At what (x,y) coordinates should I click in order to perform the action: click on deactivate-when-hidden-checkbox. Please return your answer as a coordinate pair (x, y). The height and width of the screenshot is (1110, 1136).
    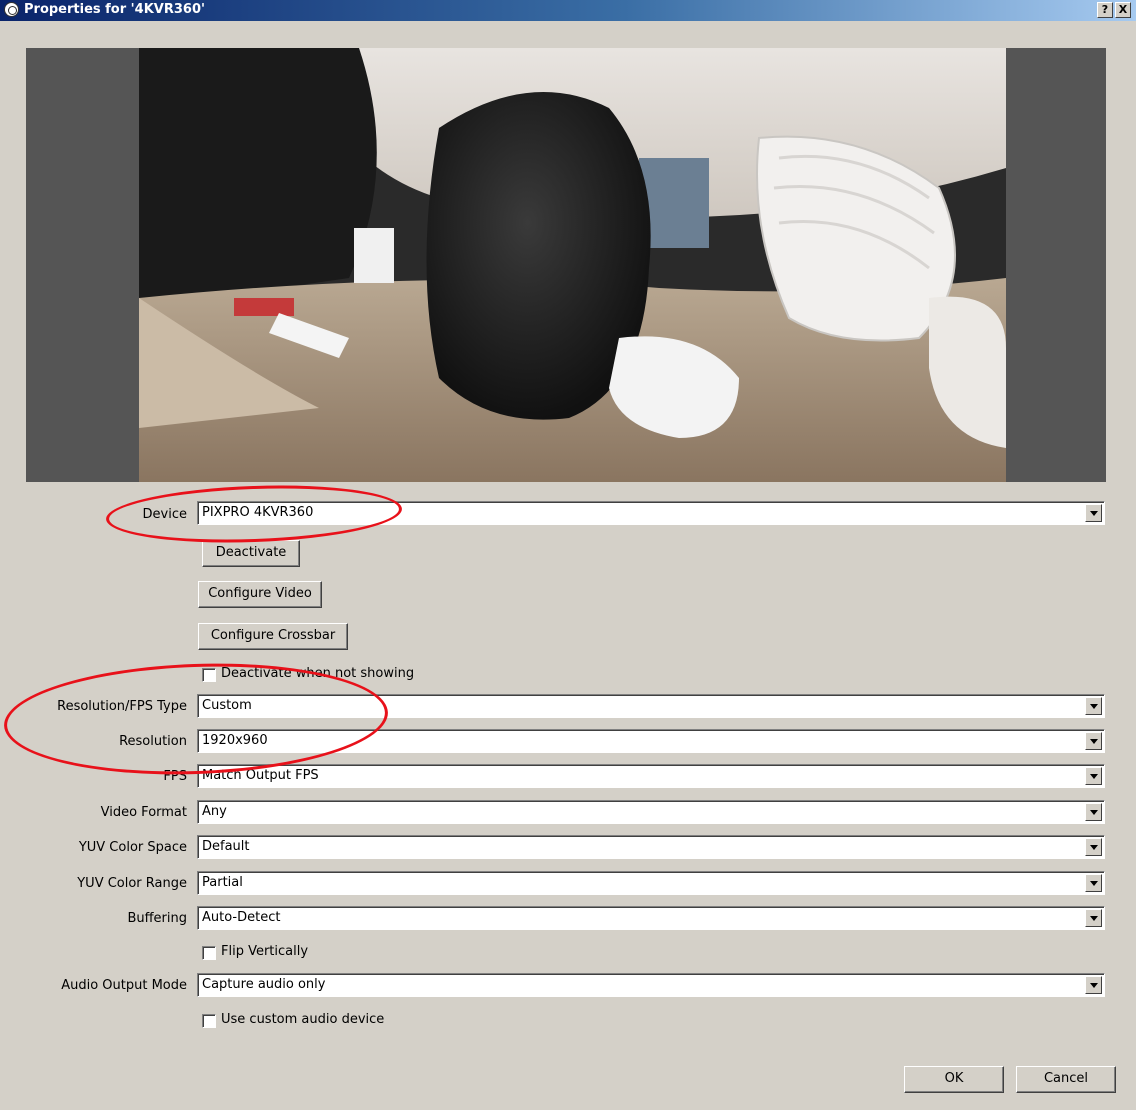
    Looking at the image, I should click on (209, 675).